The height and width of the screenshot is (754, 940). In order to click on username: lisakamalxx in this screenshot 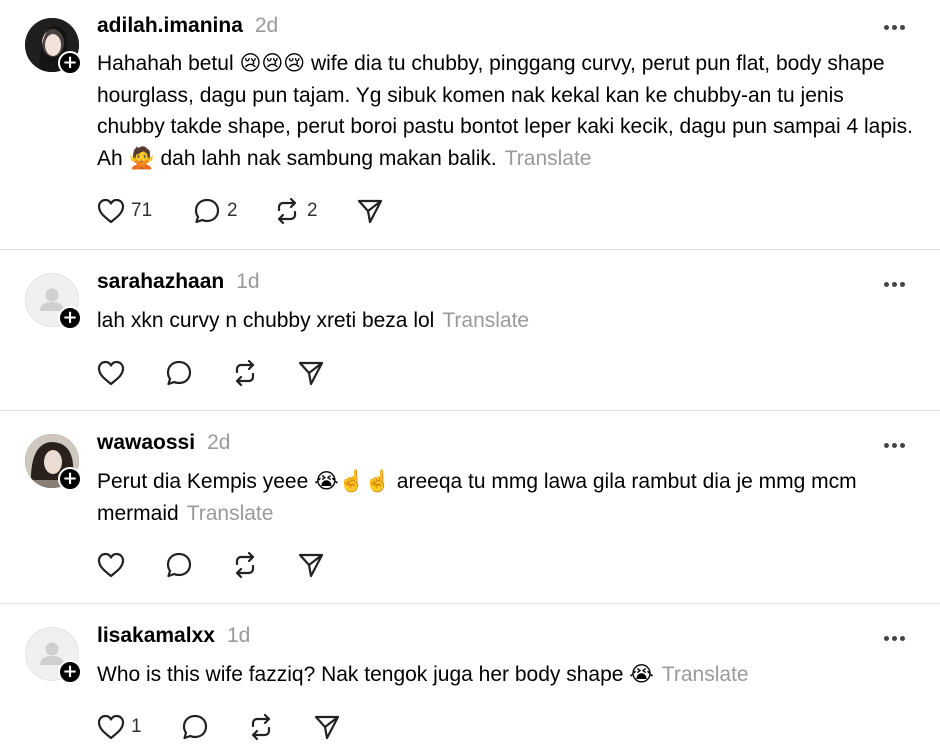, I will do `click(156, 635)`.